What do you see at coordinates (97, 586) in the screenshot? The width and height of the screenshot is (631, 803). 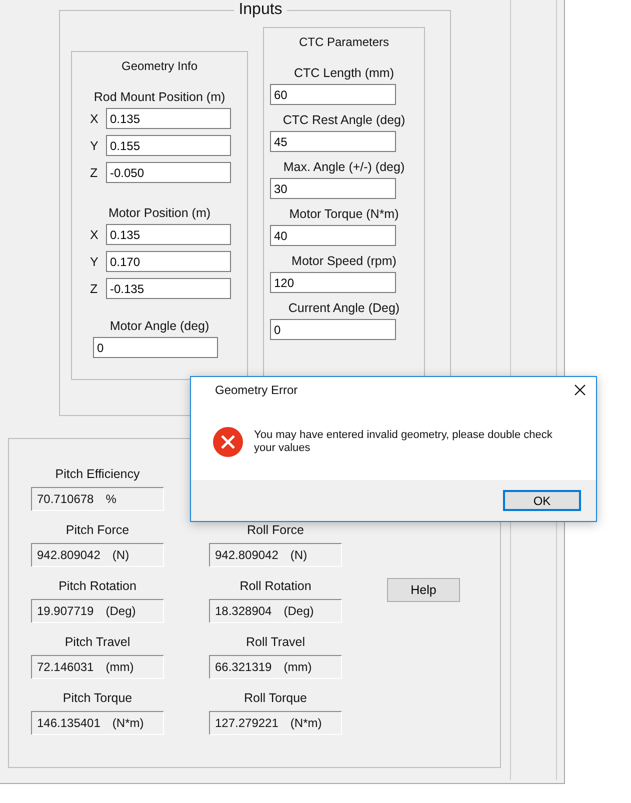 I see `result-label: Pitch Rotation` at bounding box center [97, 586].